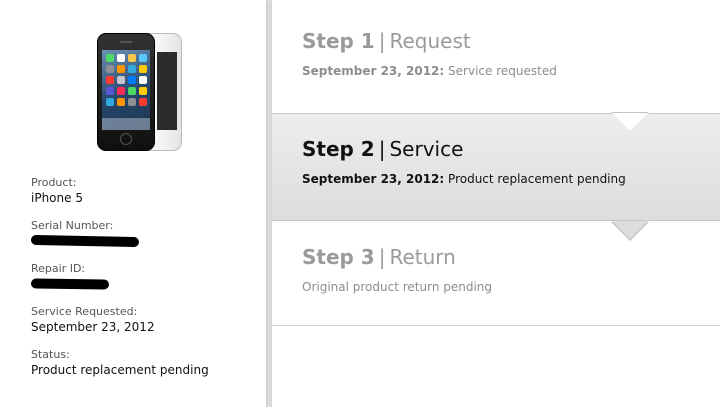  What do you see at coordinates (143, 236) in the screenshot?
I see `serial-number-row: Serial Number:` at bounding box center [143, 236].